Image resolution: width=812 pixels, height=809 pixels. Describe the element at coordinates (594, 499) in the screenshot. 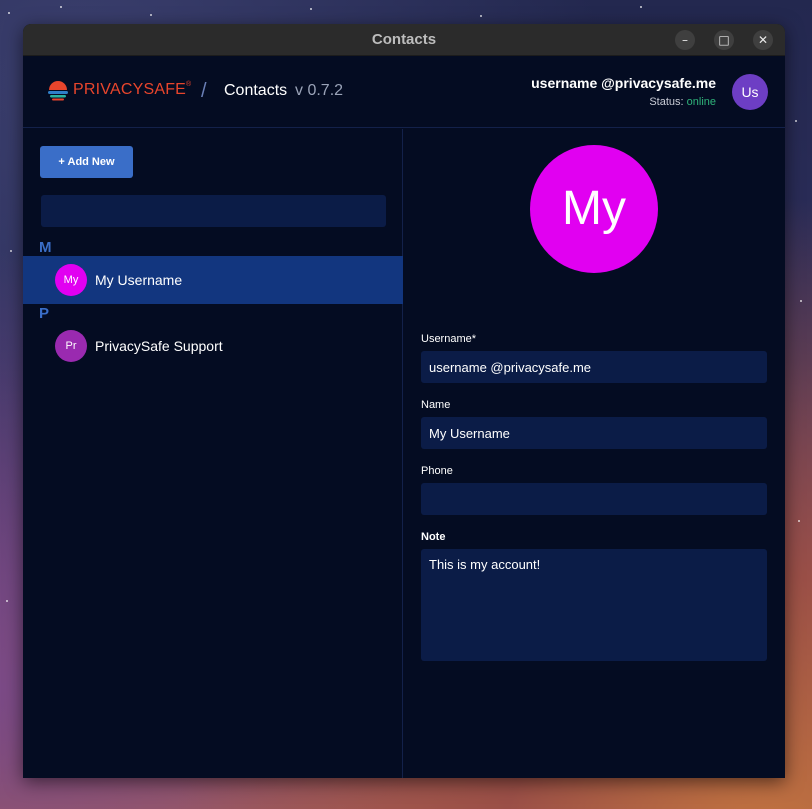

I see `phone-field` at that location.